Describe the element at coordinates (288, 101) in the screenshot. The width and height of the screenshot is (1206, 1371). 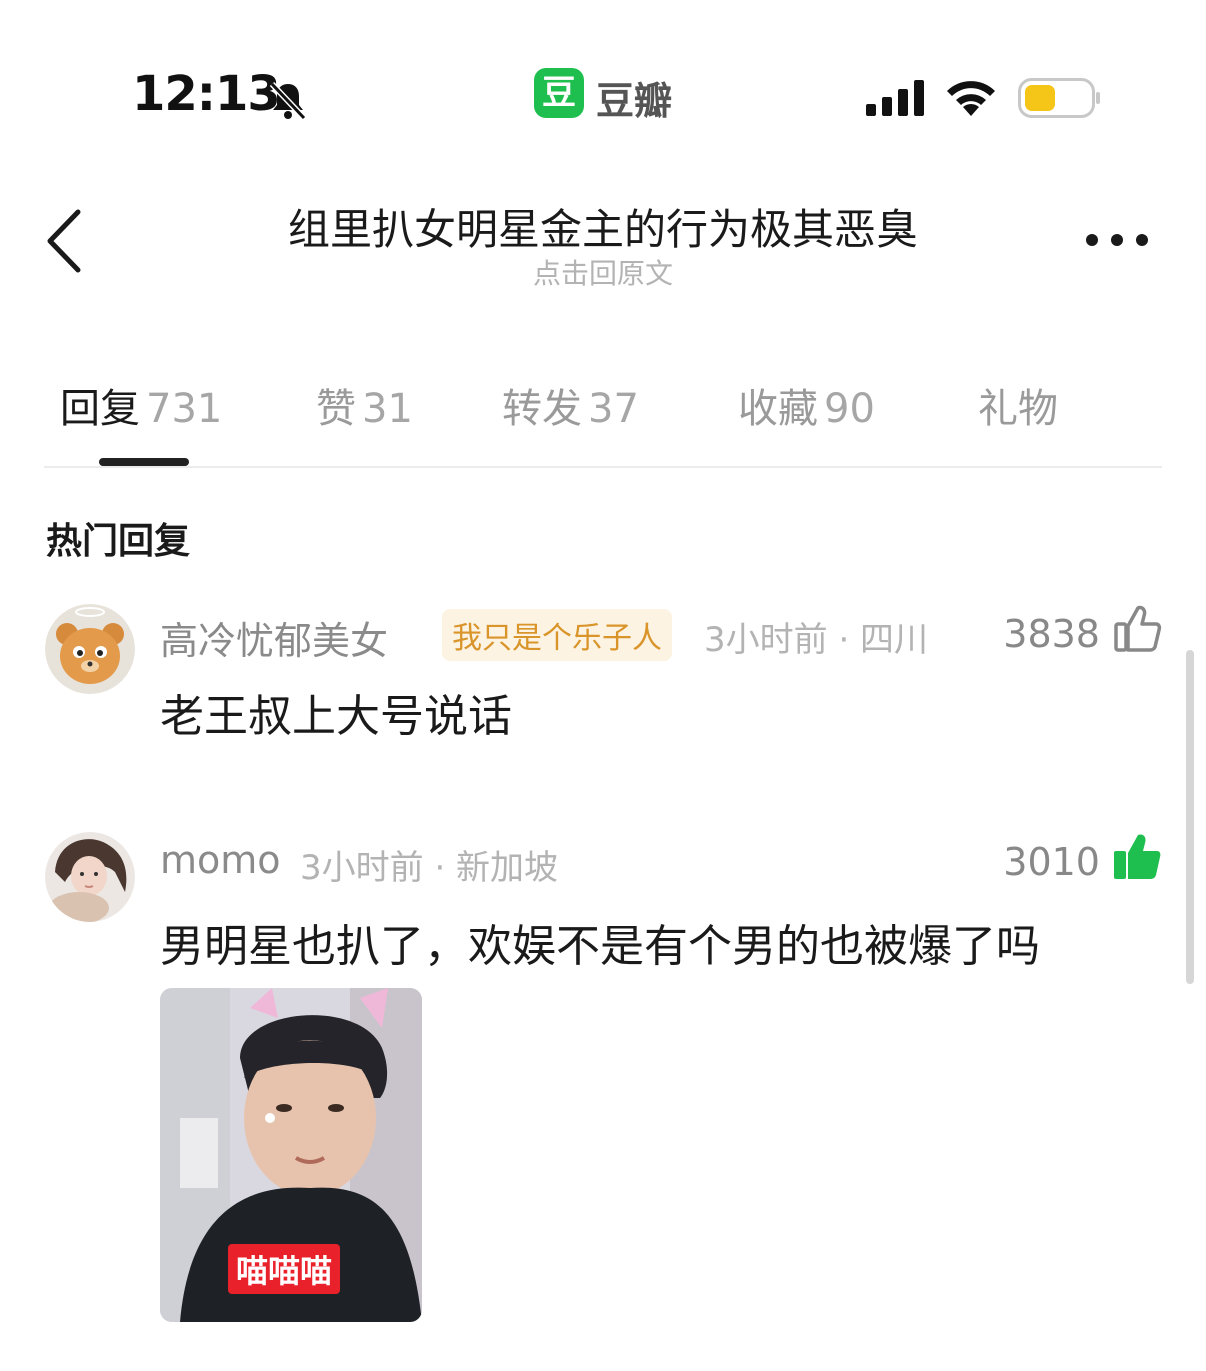
I see `bell-off-icon` at that location.